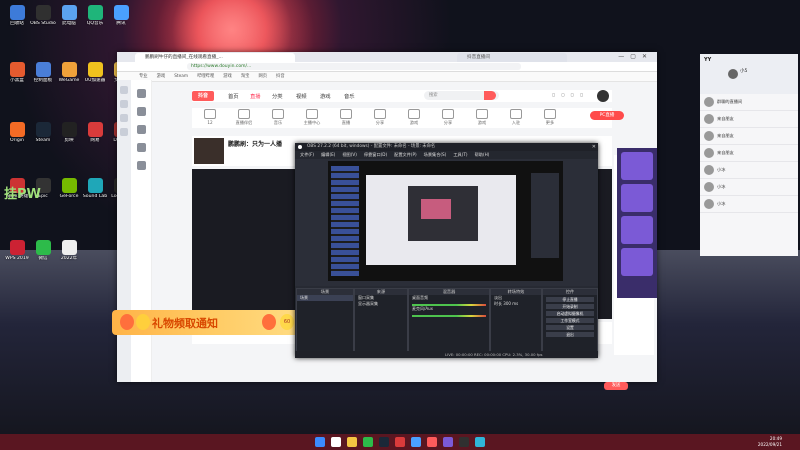  What do you see at coordinates (203, 96) in the screenshot?
I see `douyin-logo: 抖音` at bounding box center [203, 96].